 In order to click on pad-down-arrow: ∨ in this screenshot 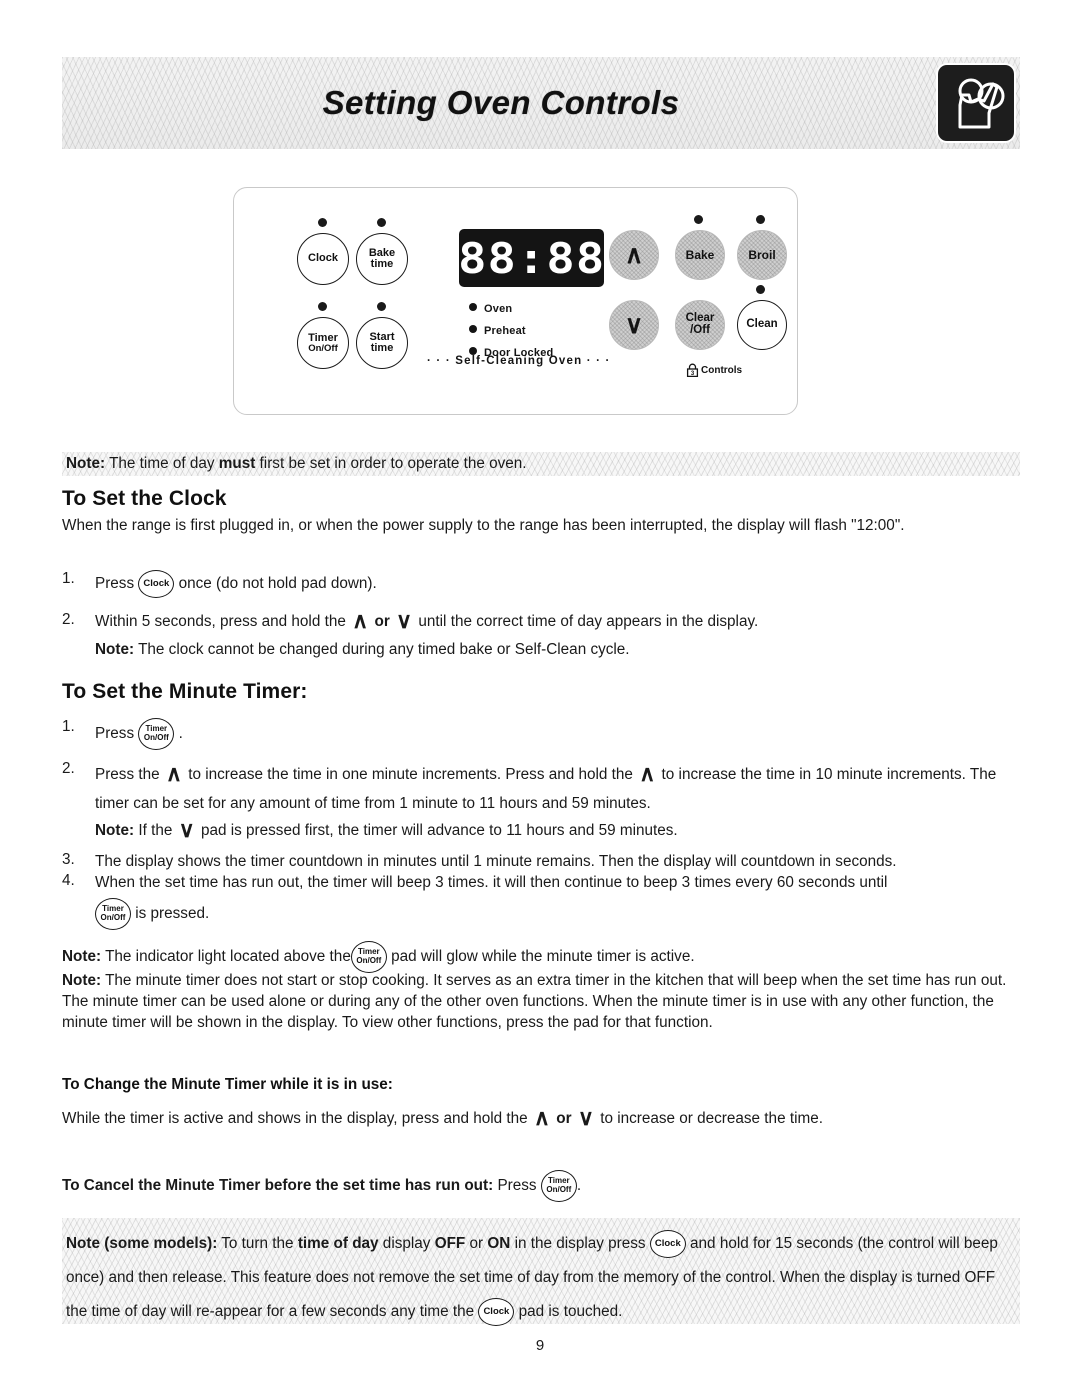, I will do `click(634, 325)`.